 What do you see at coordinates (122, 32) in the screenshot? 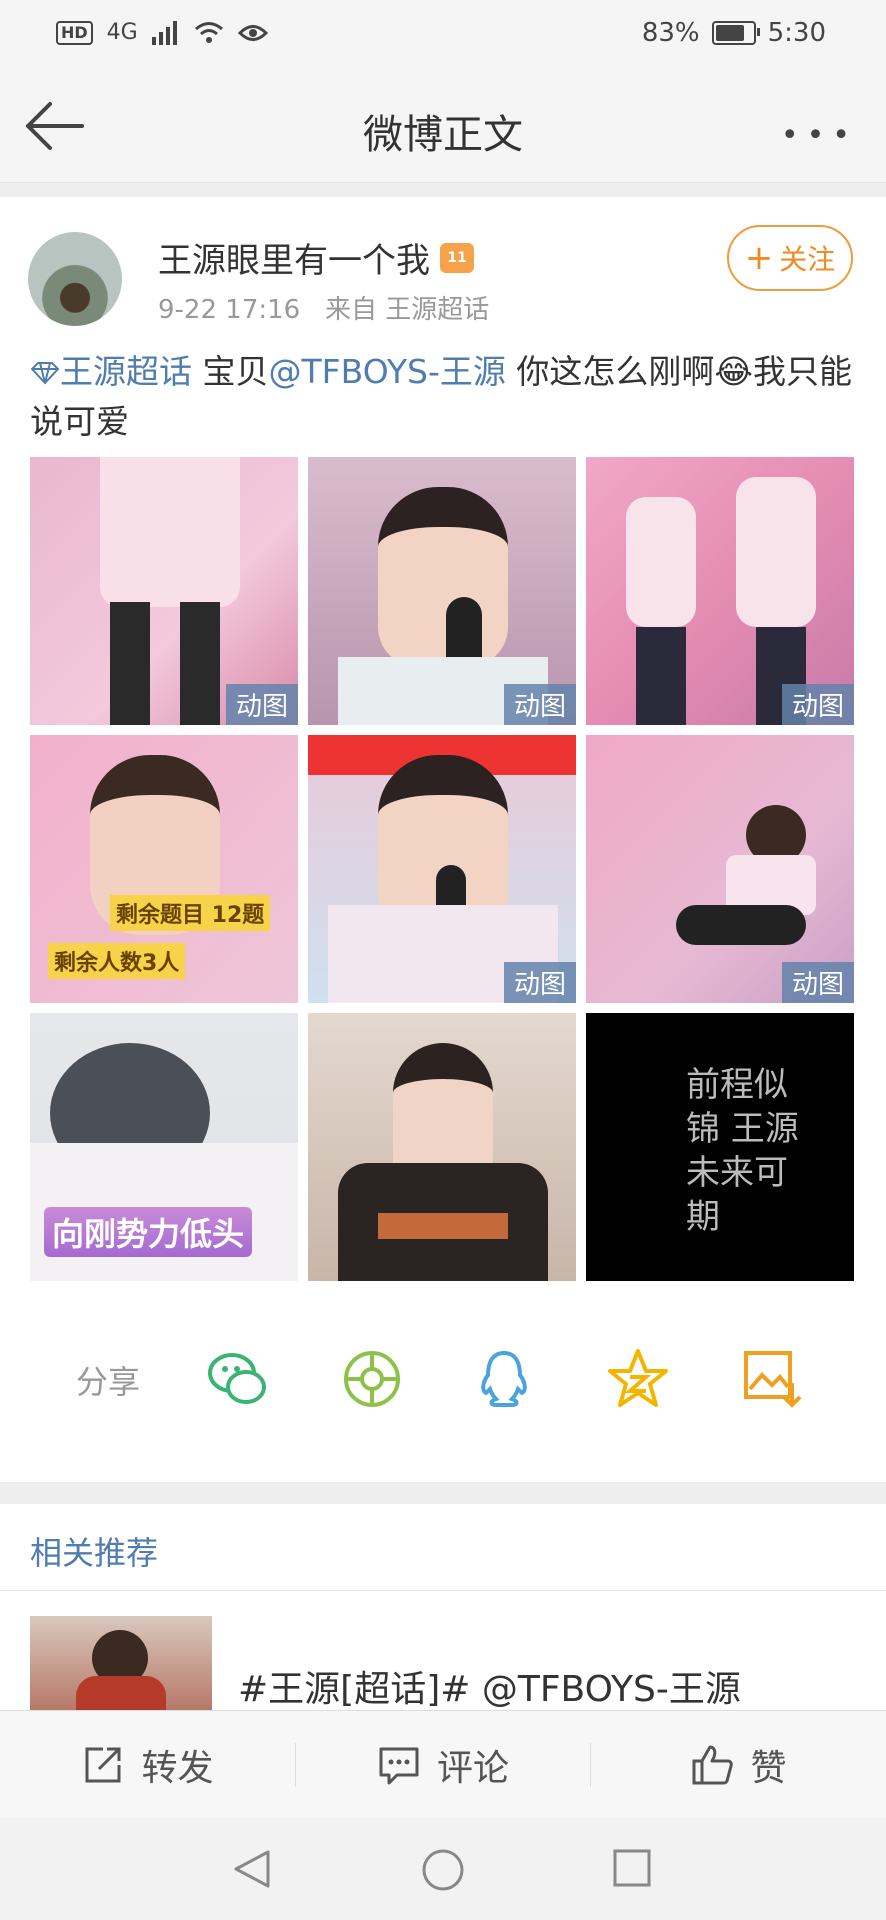
I see `network-label: 4G` at bounding box center [122, 32].